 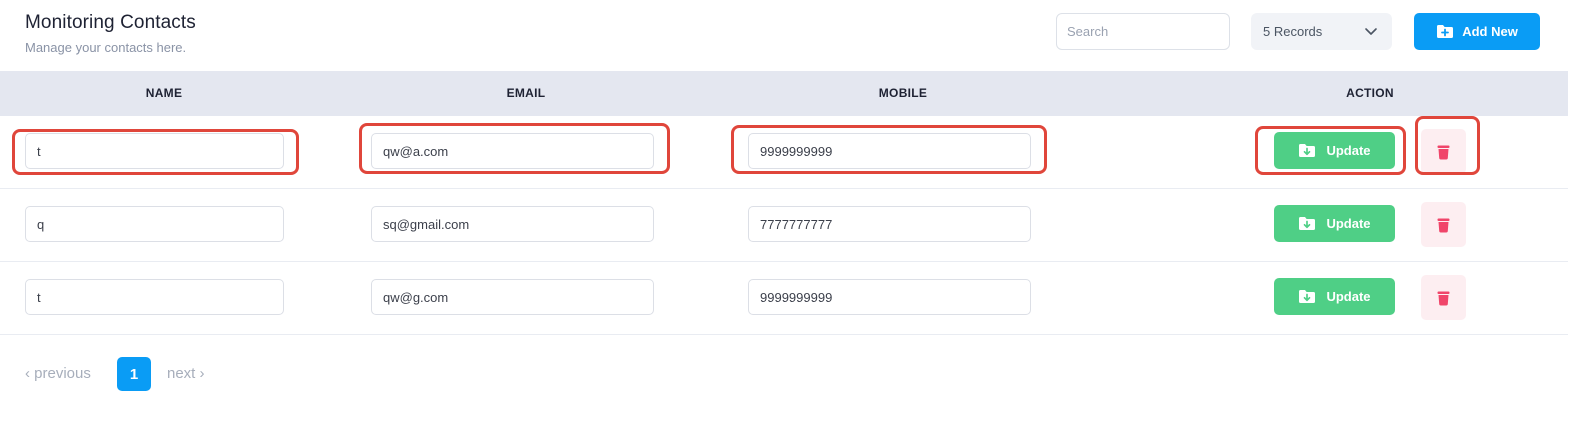 I want to click on previous-page-link: ‹ previous, so click(x=58, y=373).